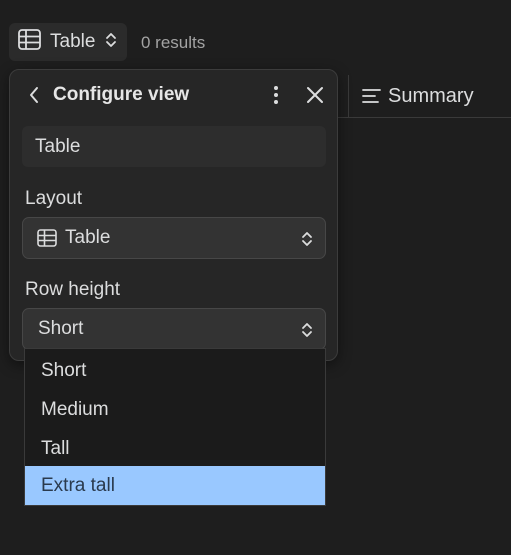 The height and width of the screenshot is (555, 511). I want to click on view-name-input, so click(174, 146).